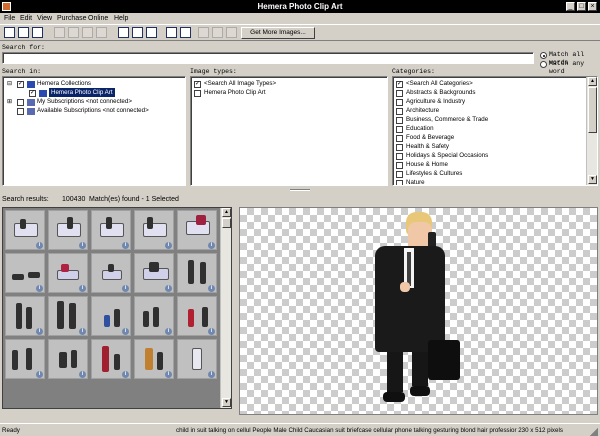  What do you see at coordinates (427, 146) in the screenshot?
I see `category-item: Health & Safety` at bounding box center [427, 146].